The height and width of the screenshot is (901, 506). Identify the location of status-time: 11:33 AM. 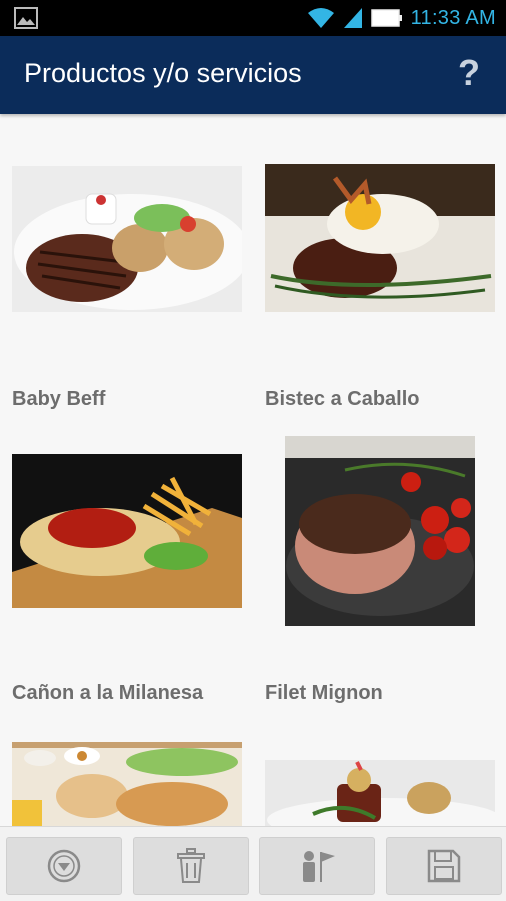
(453, 17).